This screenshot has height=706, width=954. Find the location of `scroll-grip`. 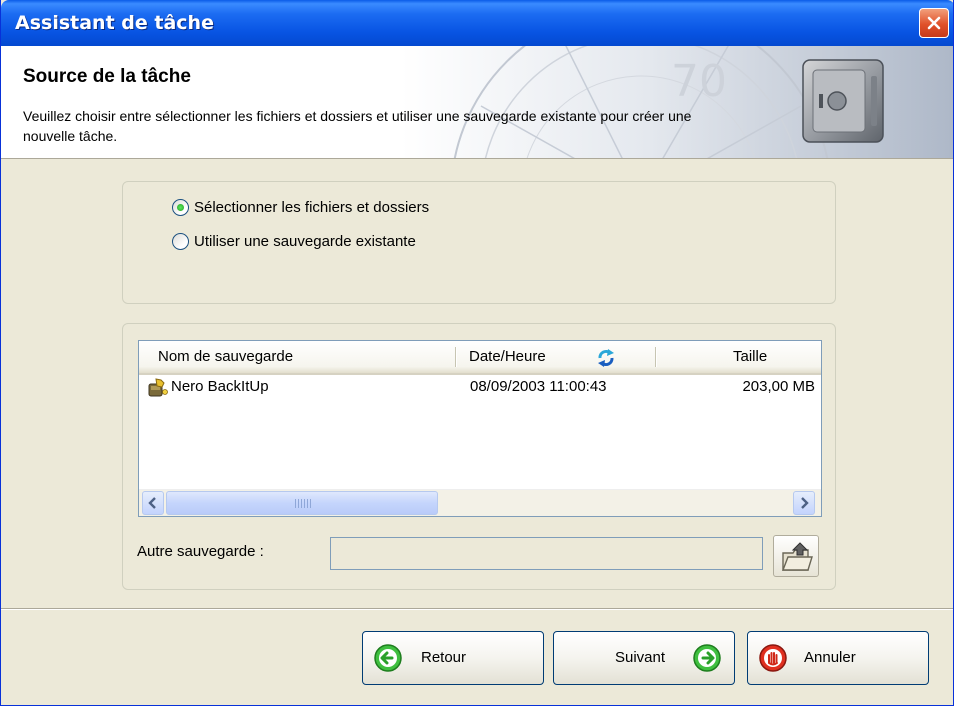

scroll-grip is located at coordinates (303, 503).